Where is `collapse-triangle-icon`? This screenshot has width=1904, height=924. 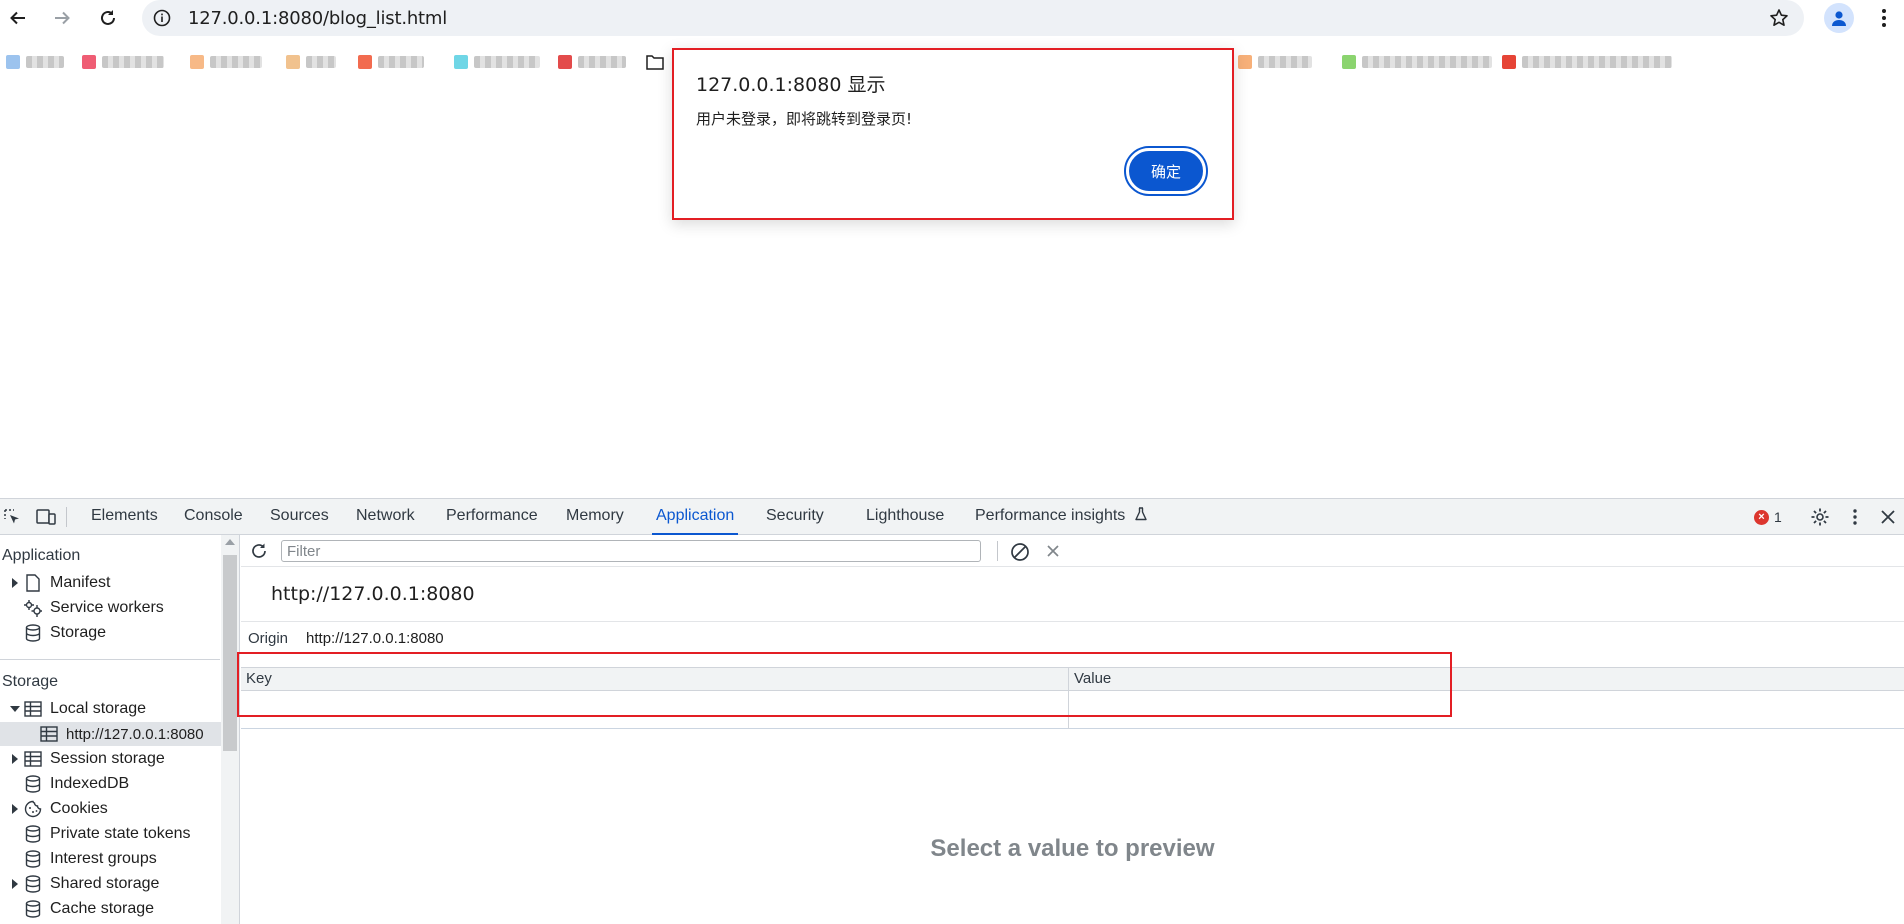
collapse-triangle-icon is located at coordinates (15, 709).